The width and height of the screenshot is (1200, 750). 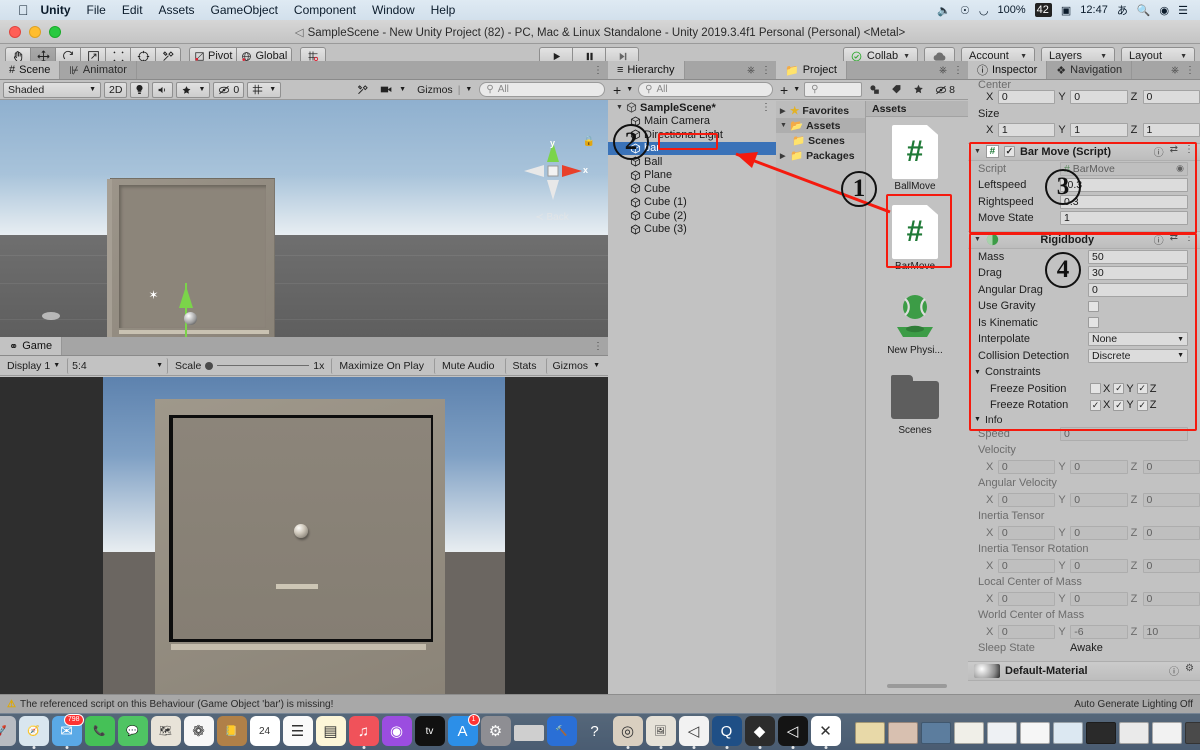 I want to click on hierarchy-item-cube-1: Cube (1), so click(x=692, y=203).